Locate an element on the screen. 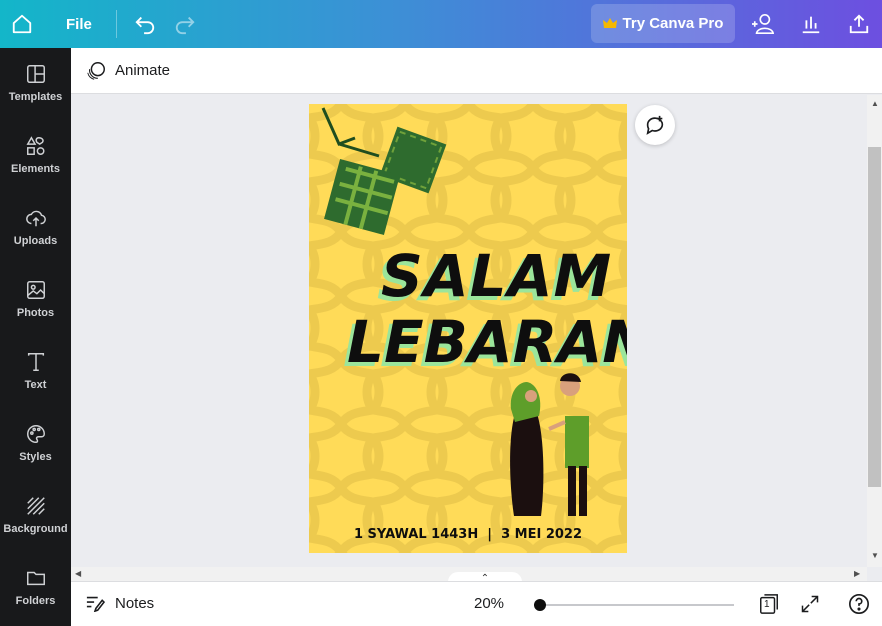 Image resolution: width=882 pixels, height=626 pixels. scroll-down-icon: ▼ is located at coordinates (875, 555).